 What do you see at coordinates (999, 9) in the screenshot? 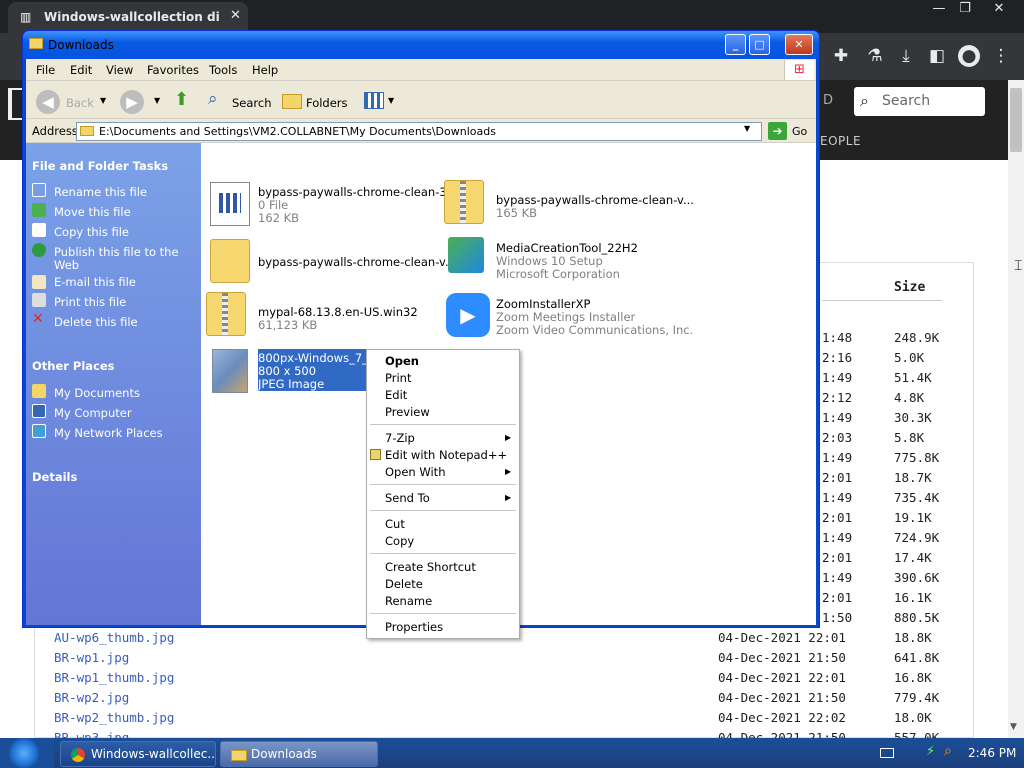
I see `browser-close-button: ✕` at bounding box center [999, 9].